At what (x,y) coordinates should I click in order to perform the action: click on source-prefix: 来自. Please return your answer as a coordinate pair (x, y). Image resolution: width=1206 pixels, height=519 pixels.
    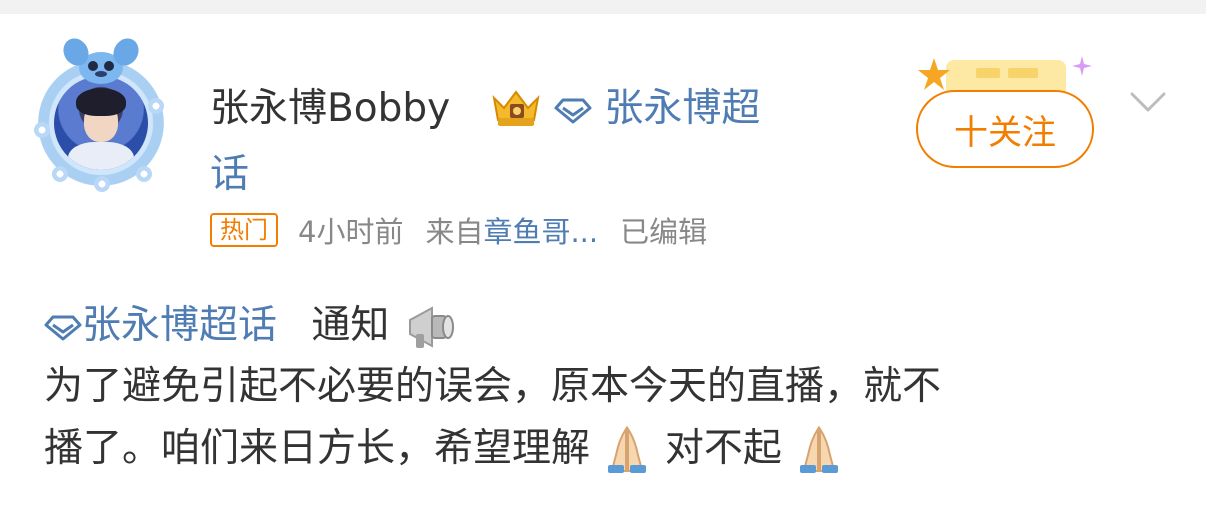
    Looking at the image, I should click on (454, 232).